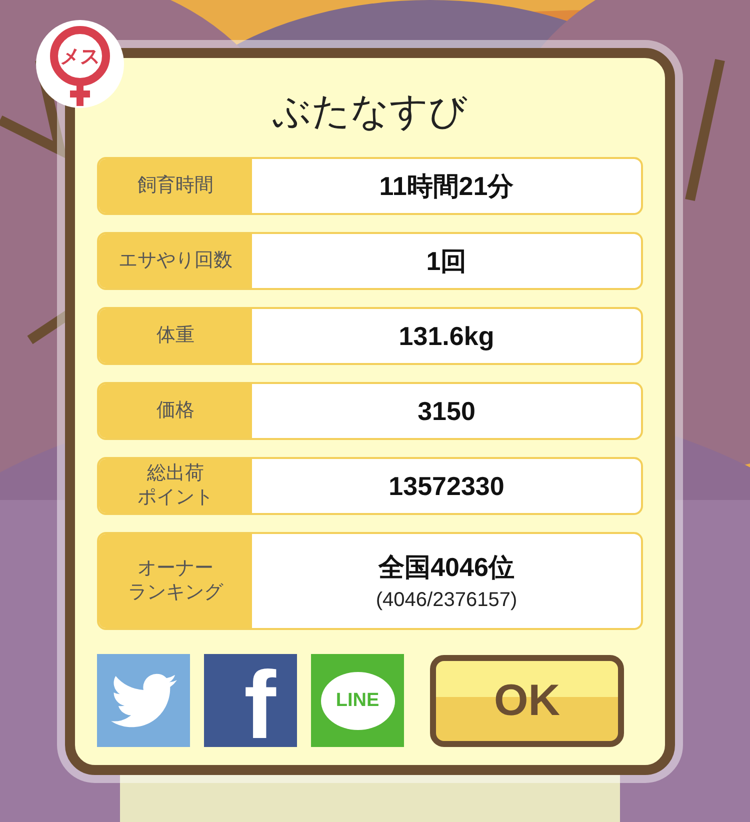 The width and height of the screenshot is (750, 822). Describe the element at coordinates (370, 111) in the screenshot. I see `dialog-title: ぶたなすび` at that location.